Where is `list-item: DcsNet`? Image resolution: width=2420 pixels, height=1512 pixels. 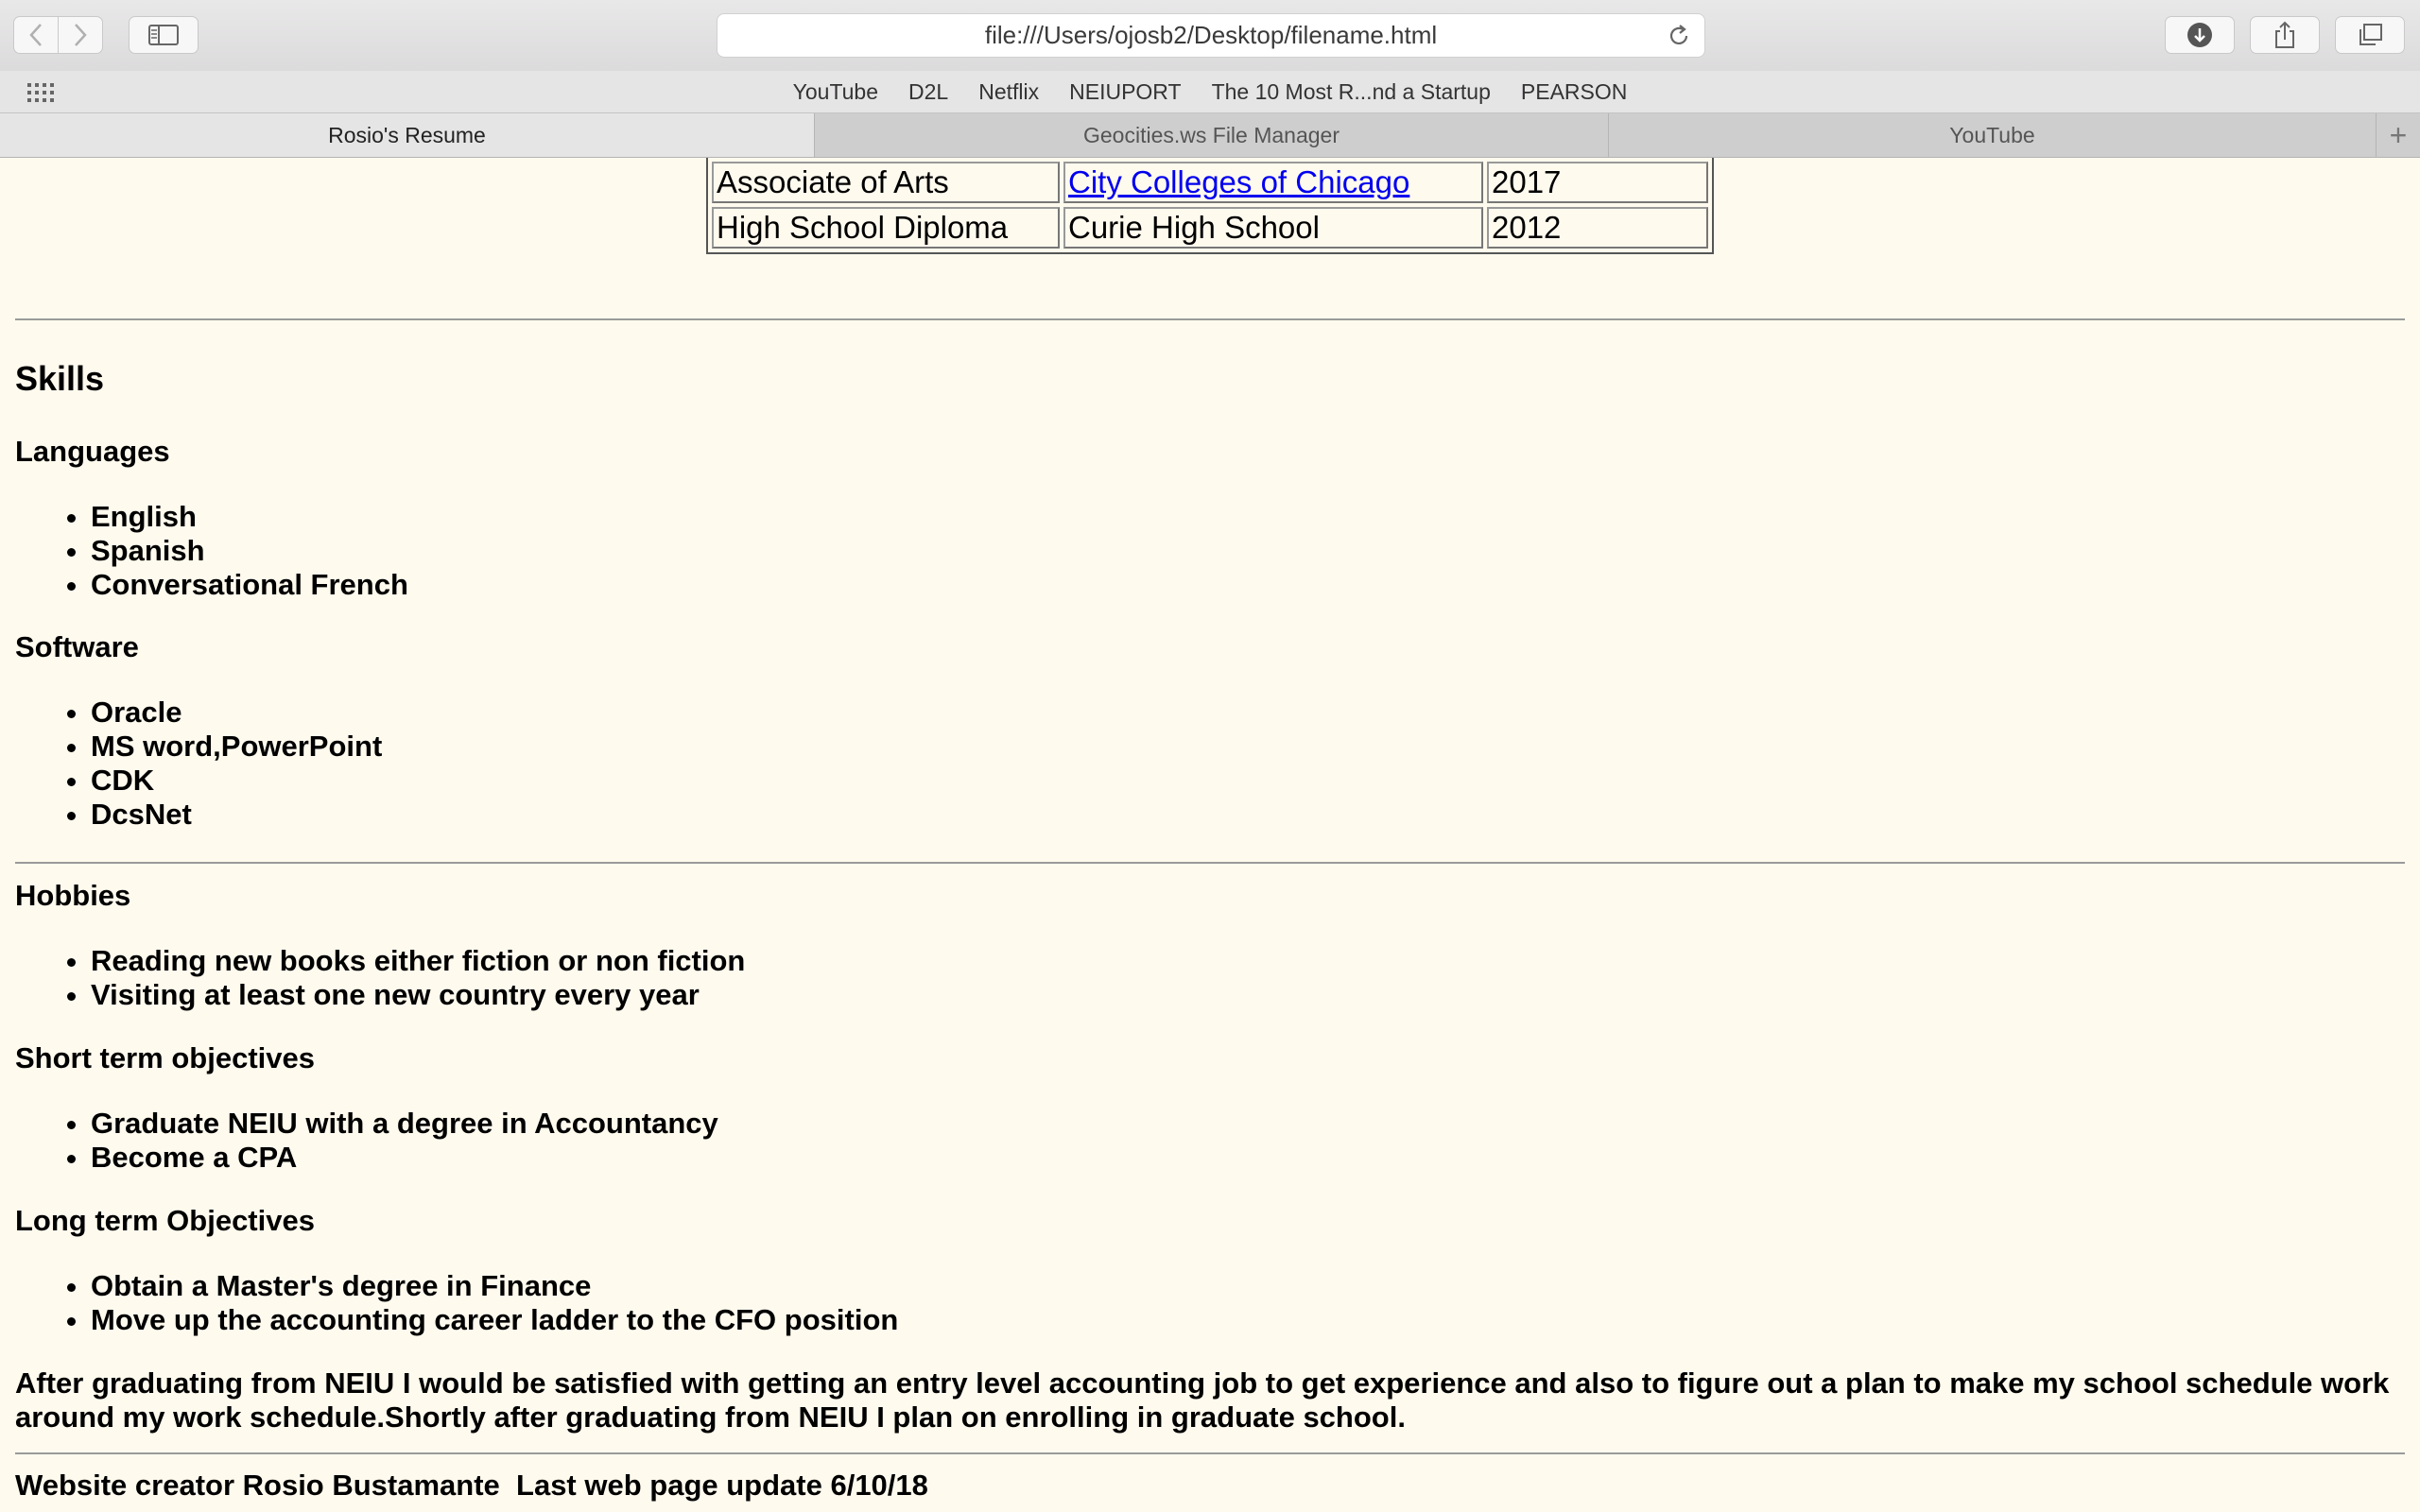 list-item: DcsNet is located at coordinates (236, 815).